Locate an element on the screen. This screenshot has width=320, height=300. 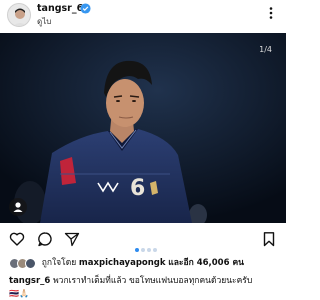
caption-emoji: 🇹🇭🙏🏻 is located at coordinates (19, 293).